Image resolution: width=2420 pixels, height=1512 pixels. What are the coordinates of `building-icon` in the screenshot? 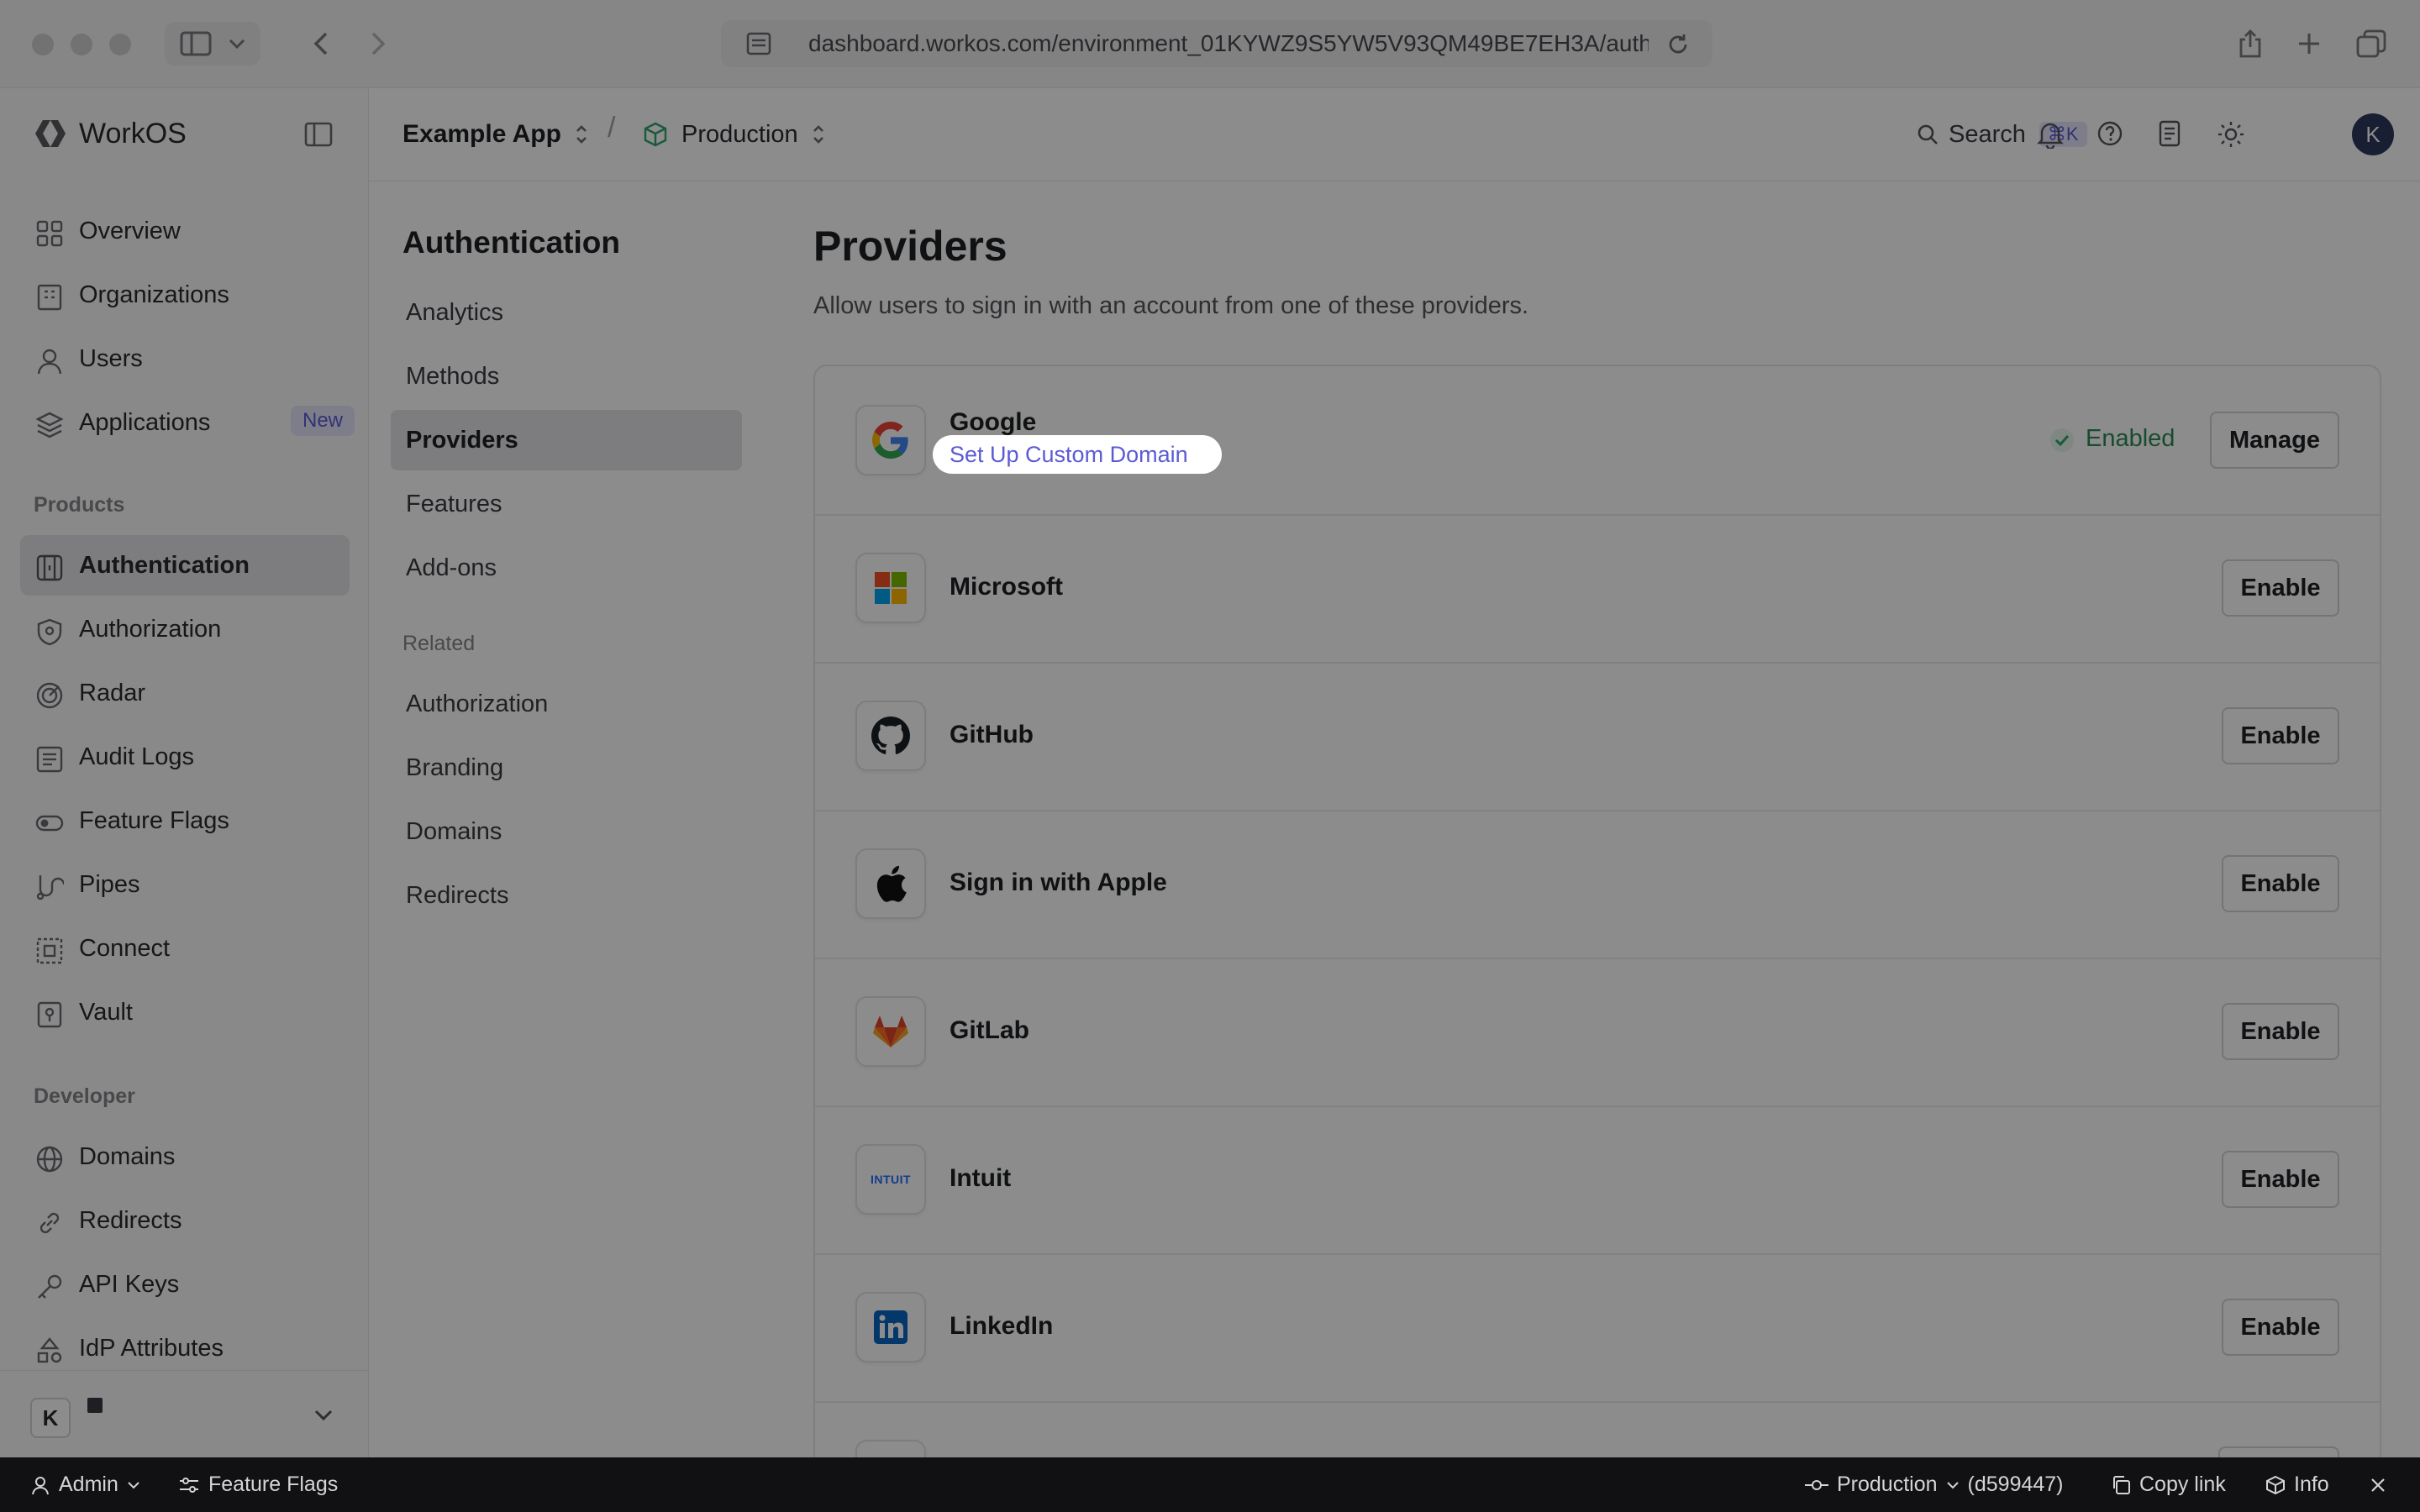 It's located at (50, 297).